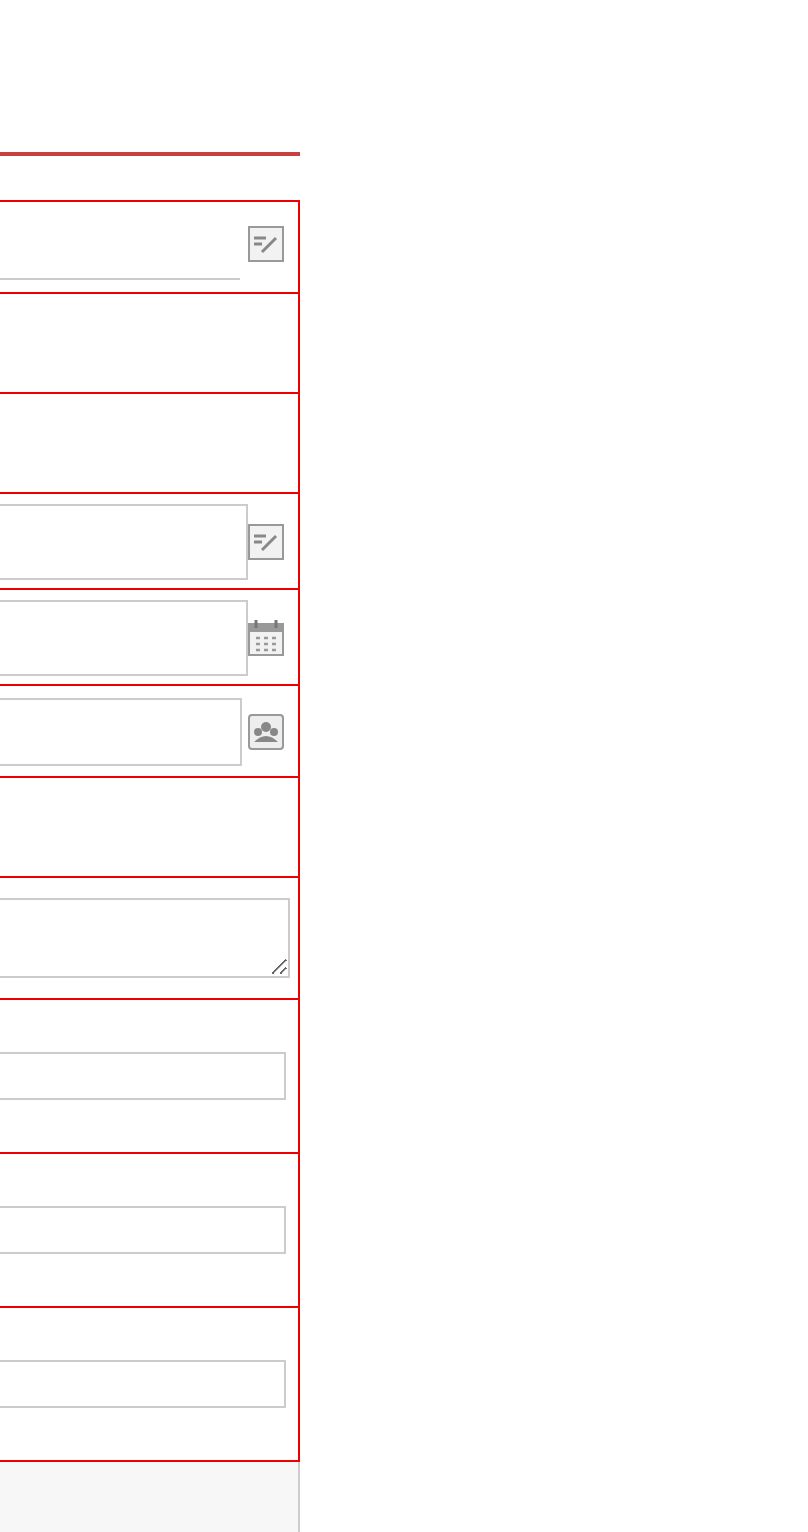  Describe the element at coordinates (121, 731) in the screenshot. I see `lookup-field` at that location.